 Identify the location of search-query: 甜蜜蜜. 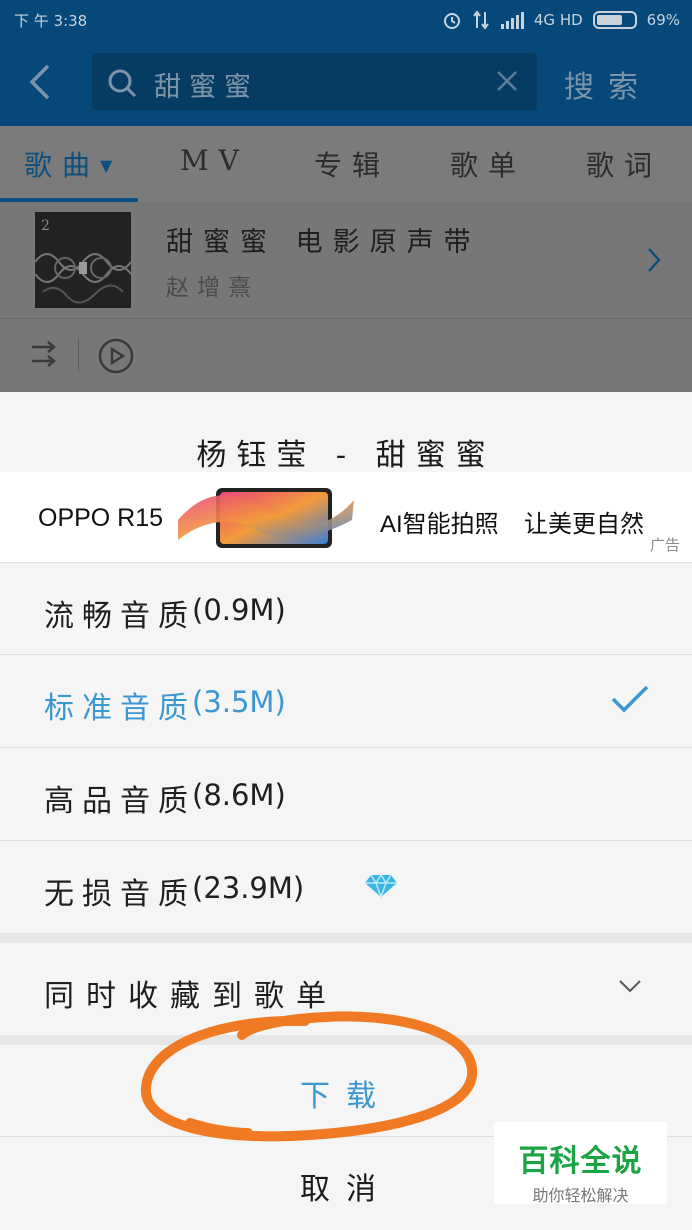
(206, 87).